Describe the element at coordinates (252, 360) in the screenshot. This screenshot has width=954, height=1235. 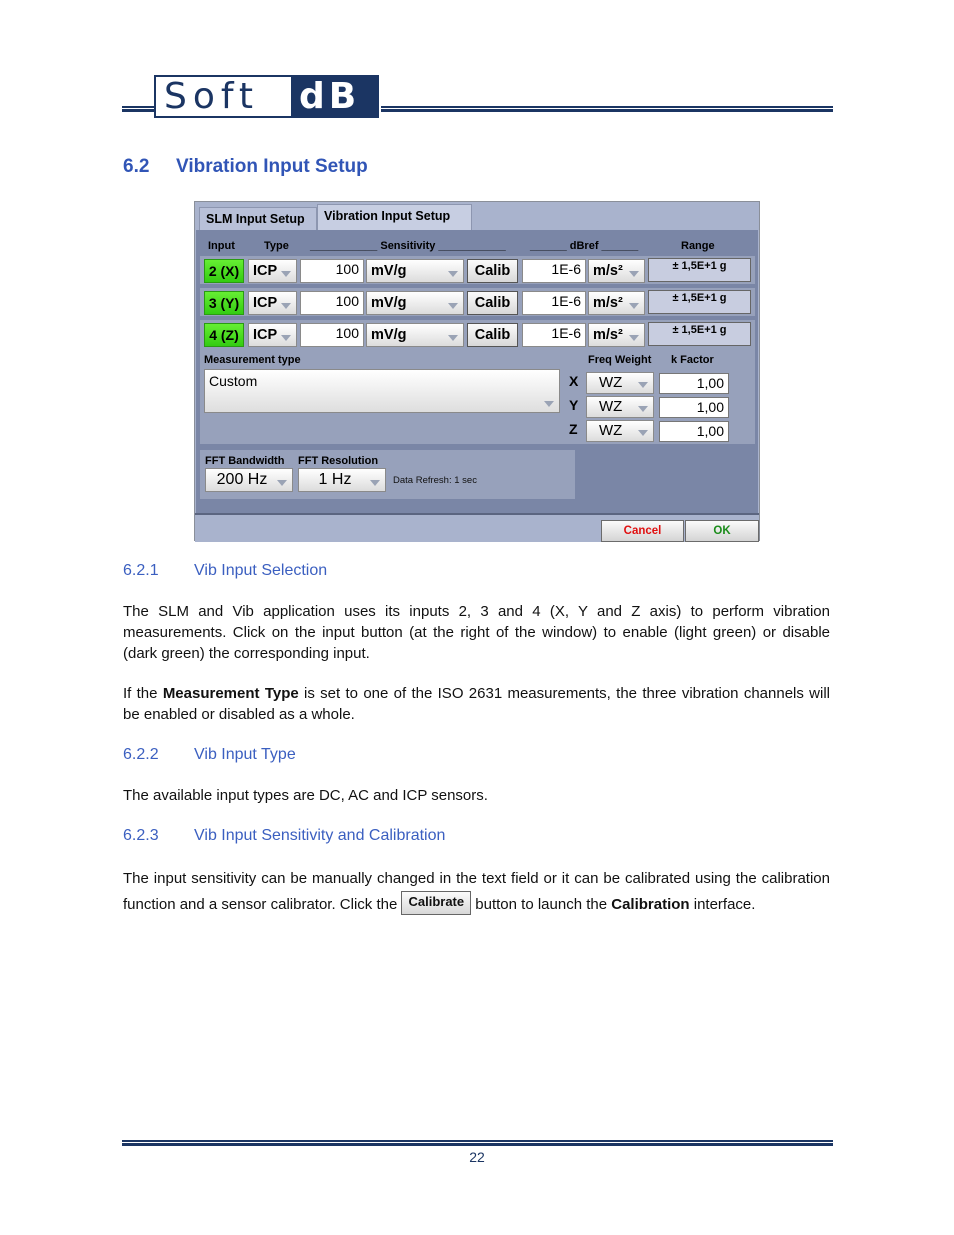
I see `measurement-type-label: Measurement type` at that location.